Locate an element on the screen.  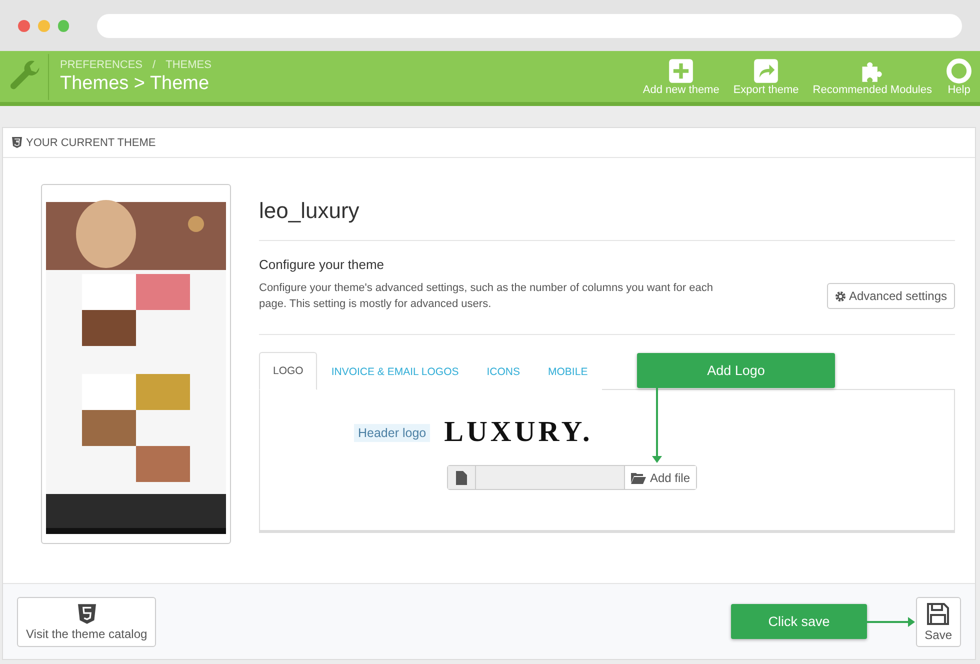
theme-catalog-button: Visit the theme catalog is located at coordinates (86, 621).